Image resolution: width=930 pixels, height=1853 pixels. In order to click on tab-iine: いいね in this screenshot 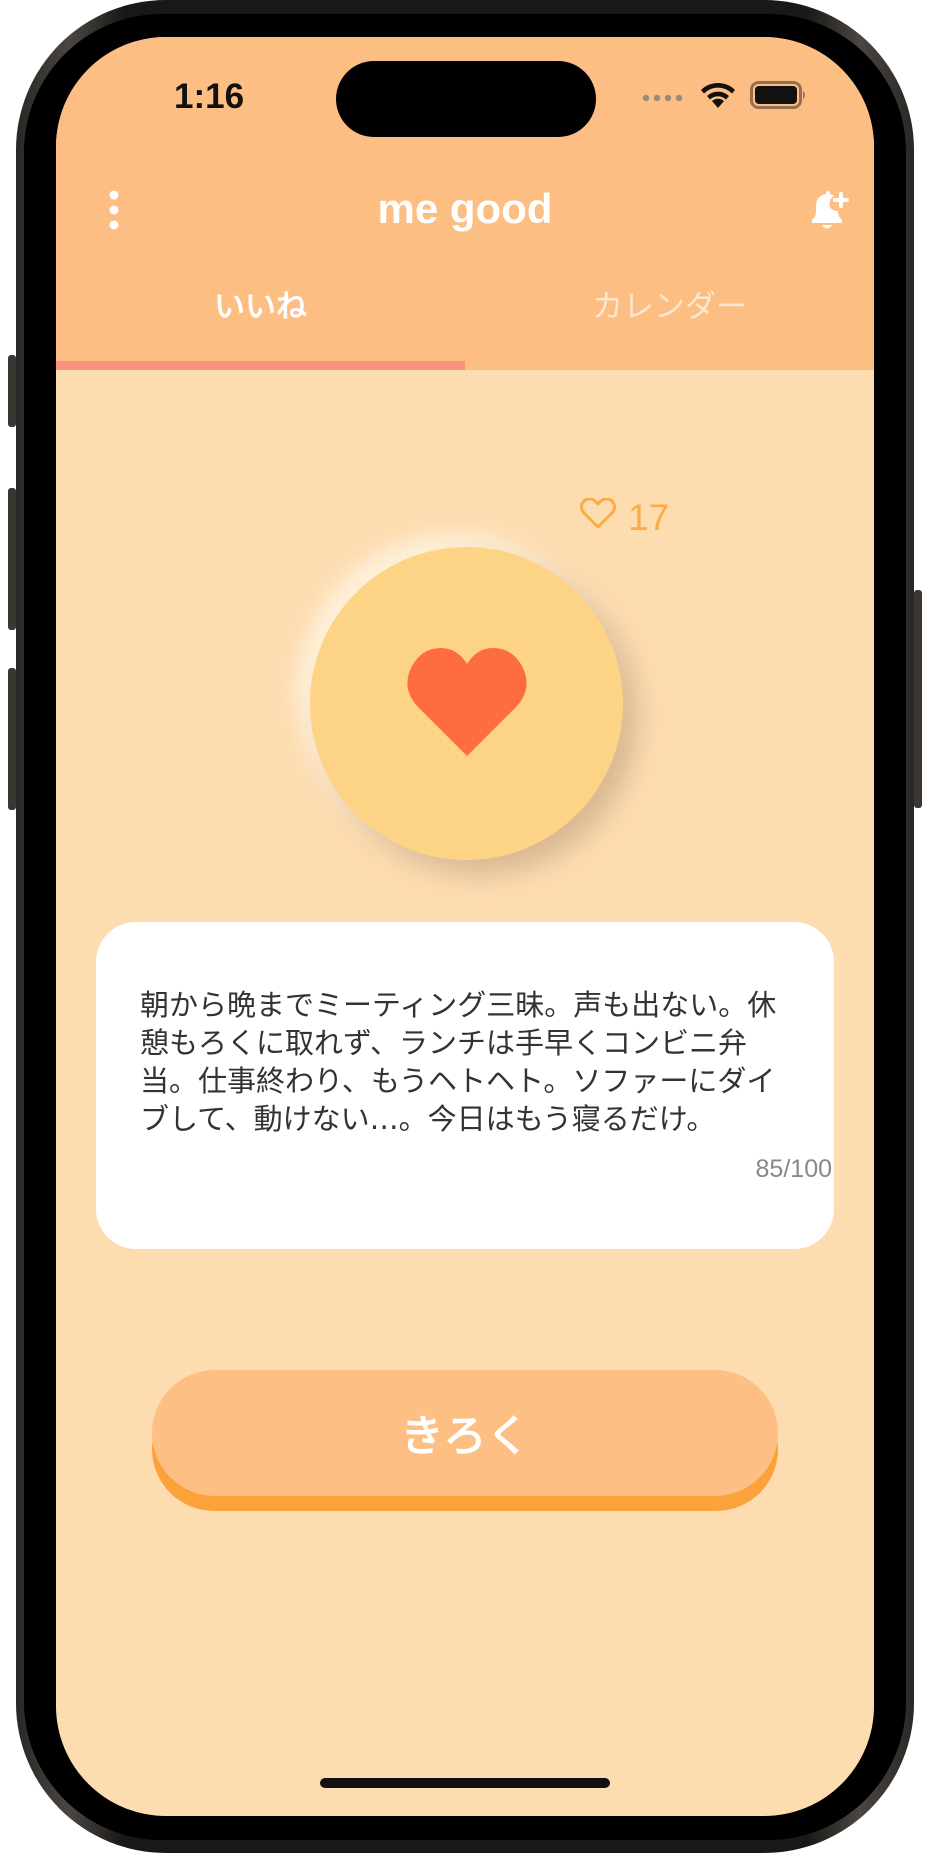, I will do `click(260, 307)`.